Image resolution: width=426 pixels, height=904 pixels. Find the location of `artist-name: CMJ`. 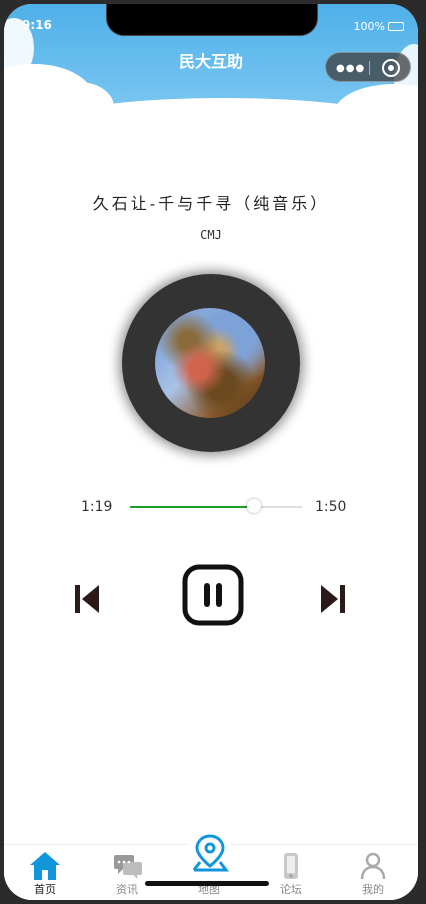

artist-name: CMJ is located at coordinates (211, 235).